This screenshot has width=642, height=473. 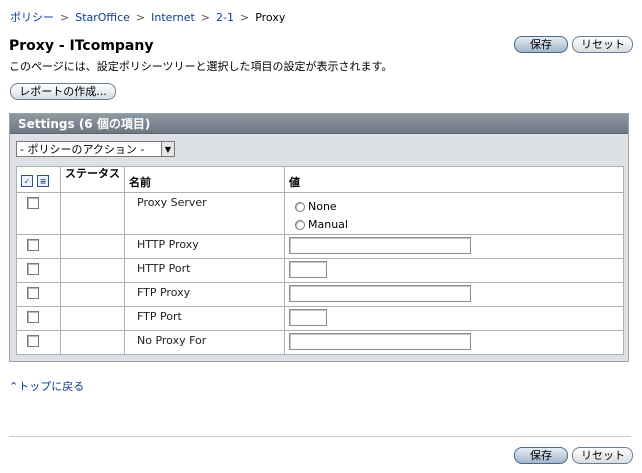 I want to click on table-row: FTP Proxy, so click(x=320, y=294).